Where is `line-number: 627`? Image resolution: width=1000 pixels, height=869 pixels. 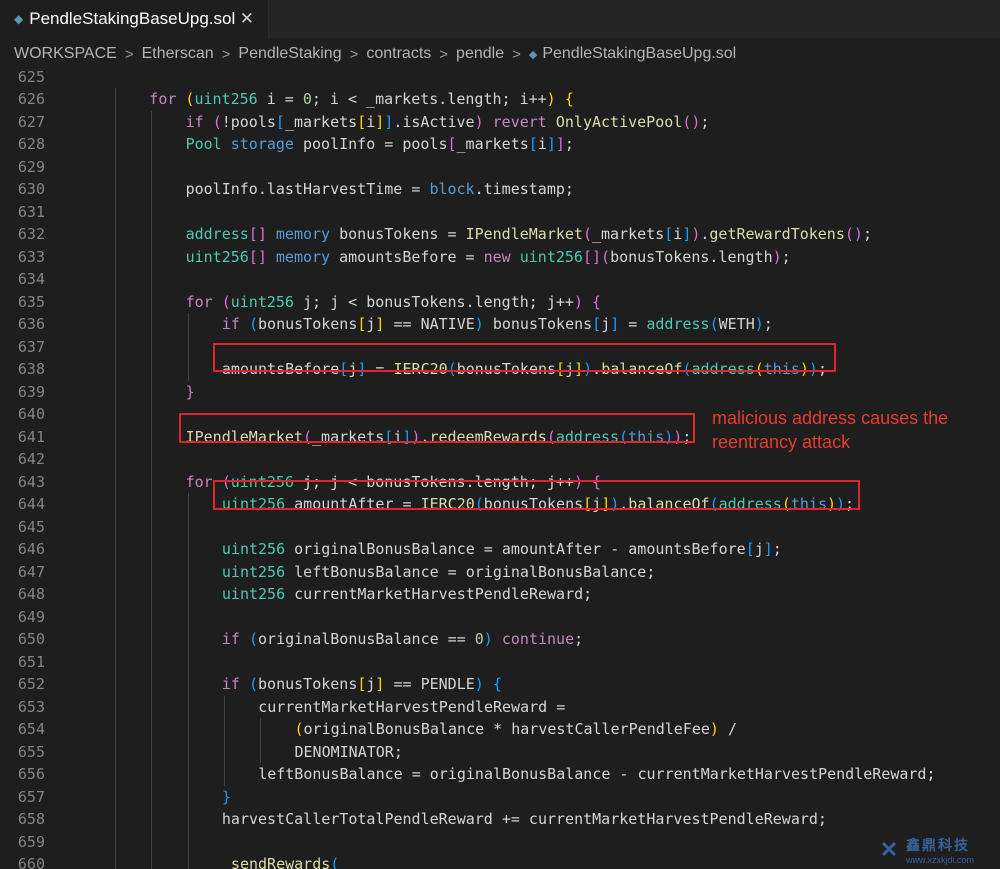
line-number: 627 is located at coordinates (22, 122).